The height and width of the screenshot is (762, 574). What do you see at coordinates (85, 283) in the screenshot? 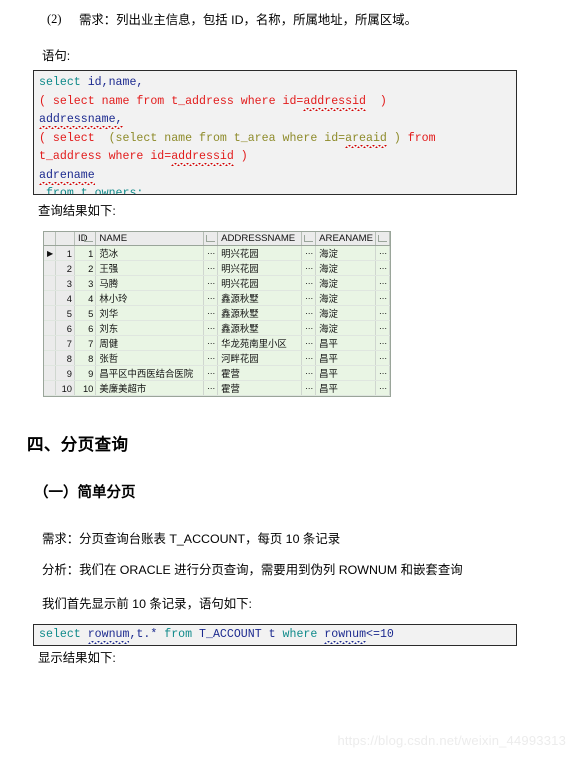
I see `cell-id: 3` at bounding box center [85, 283].